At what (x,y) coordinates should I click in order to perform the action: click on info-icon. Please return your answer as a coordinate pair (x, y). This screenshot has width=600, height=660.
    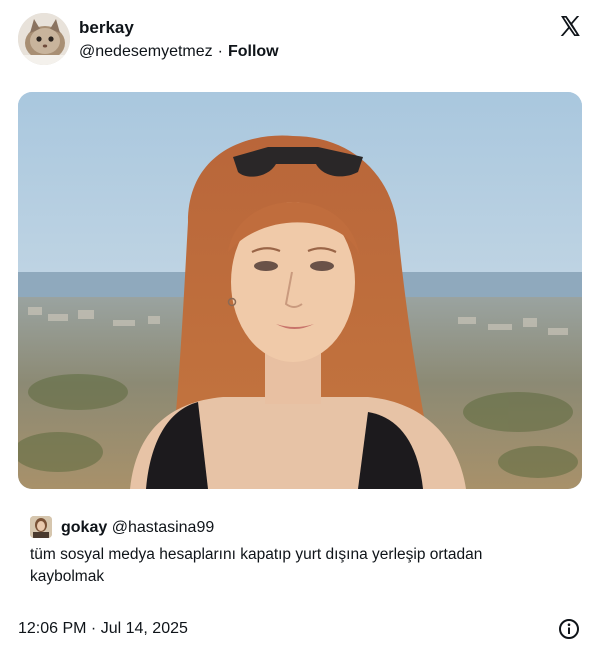
    Looking at the image, I should click on (569, 629).